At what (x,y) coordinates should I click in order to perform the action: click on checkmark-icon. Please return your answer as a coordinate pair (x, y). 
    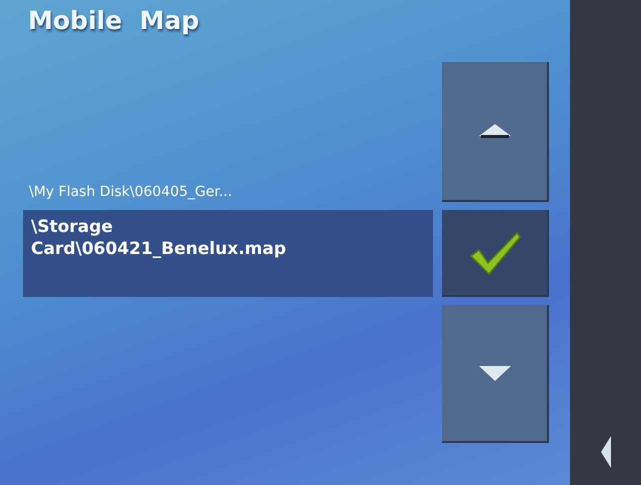
    Looking at the image, I should click on (495, 253).